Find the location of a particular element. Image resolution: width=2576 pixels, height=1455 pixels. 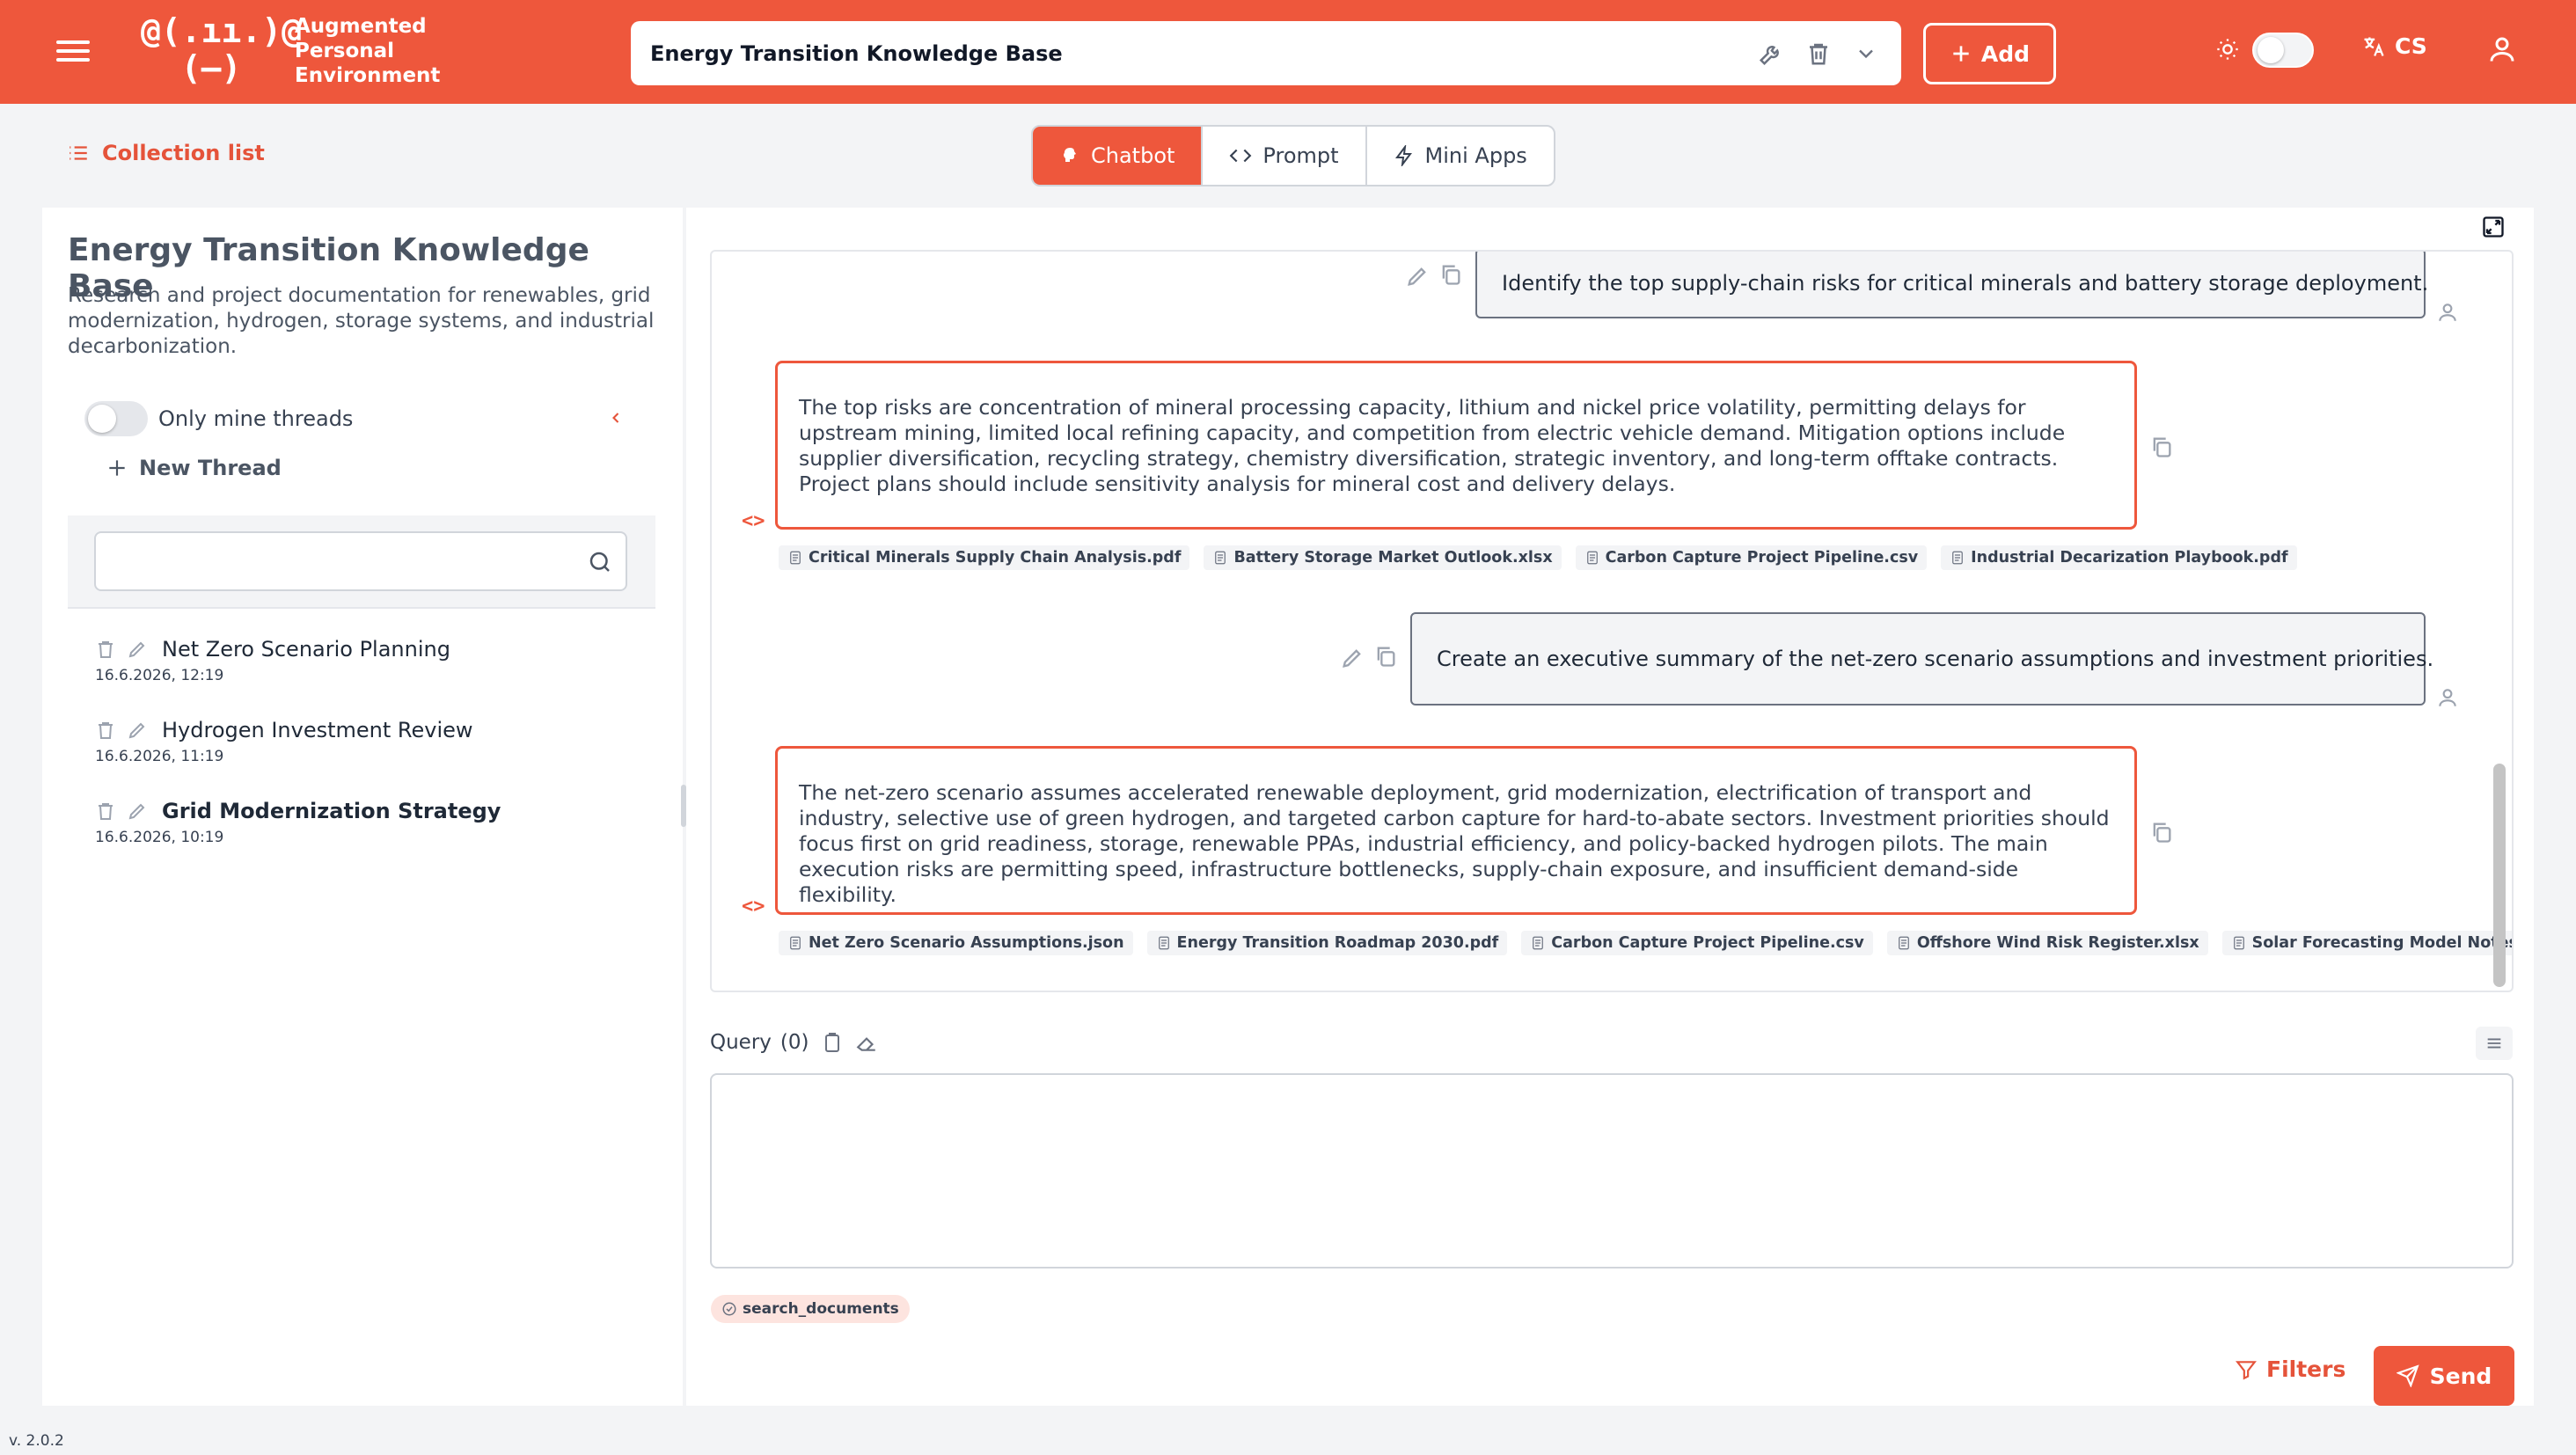

thread-name: Hydrogen Investment Review is located at coordinates (317, 730).